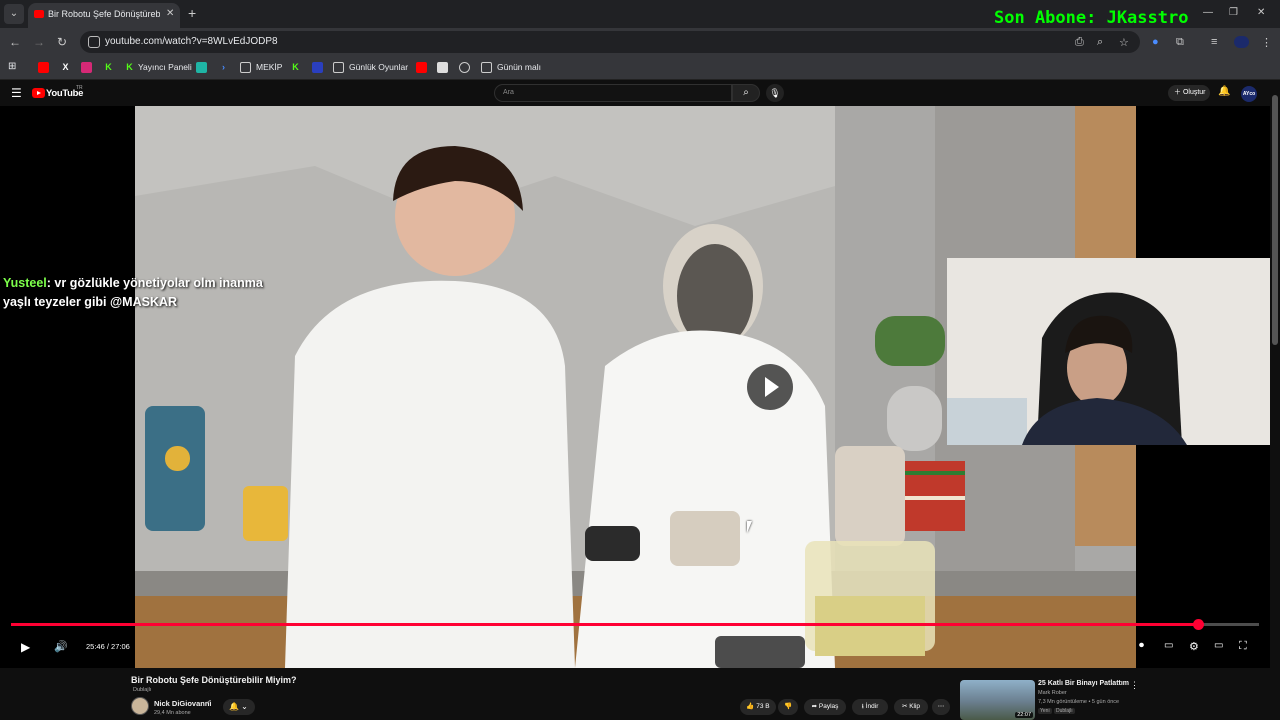 The width and height of the screenshot is (1280, 720). What do you see at coordinates (746, 93) in the screenshot?
I see `search-icon: ⌕` at bounding box center [746, 93].